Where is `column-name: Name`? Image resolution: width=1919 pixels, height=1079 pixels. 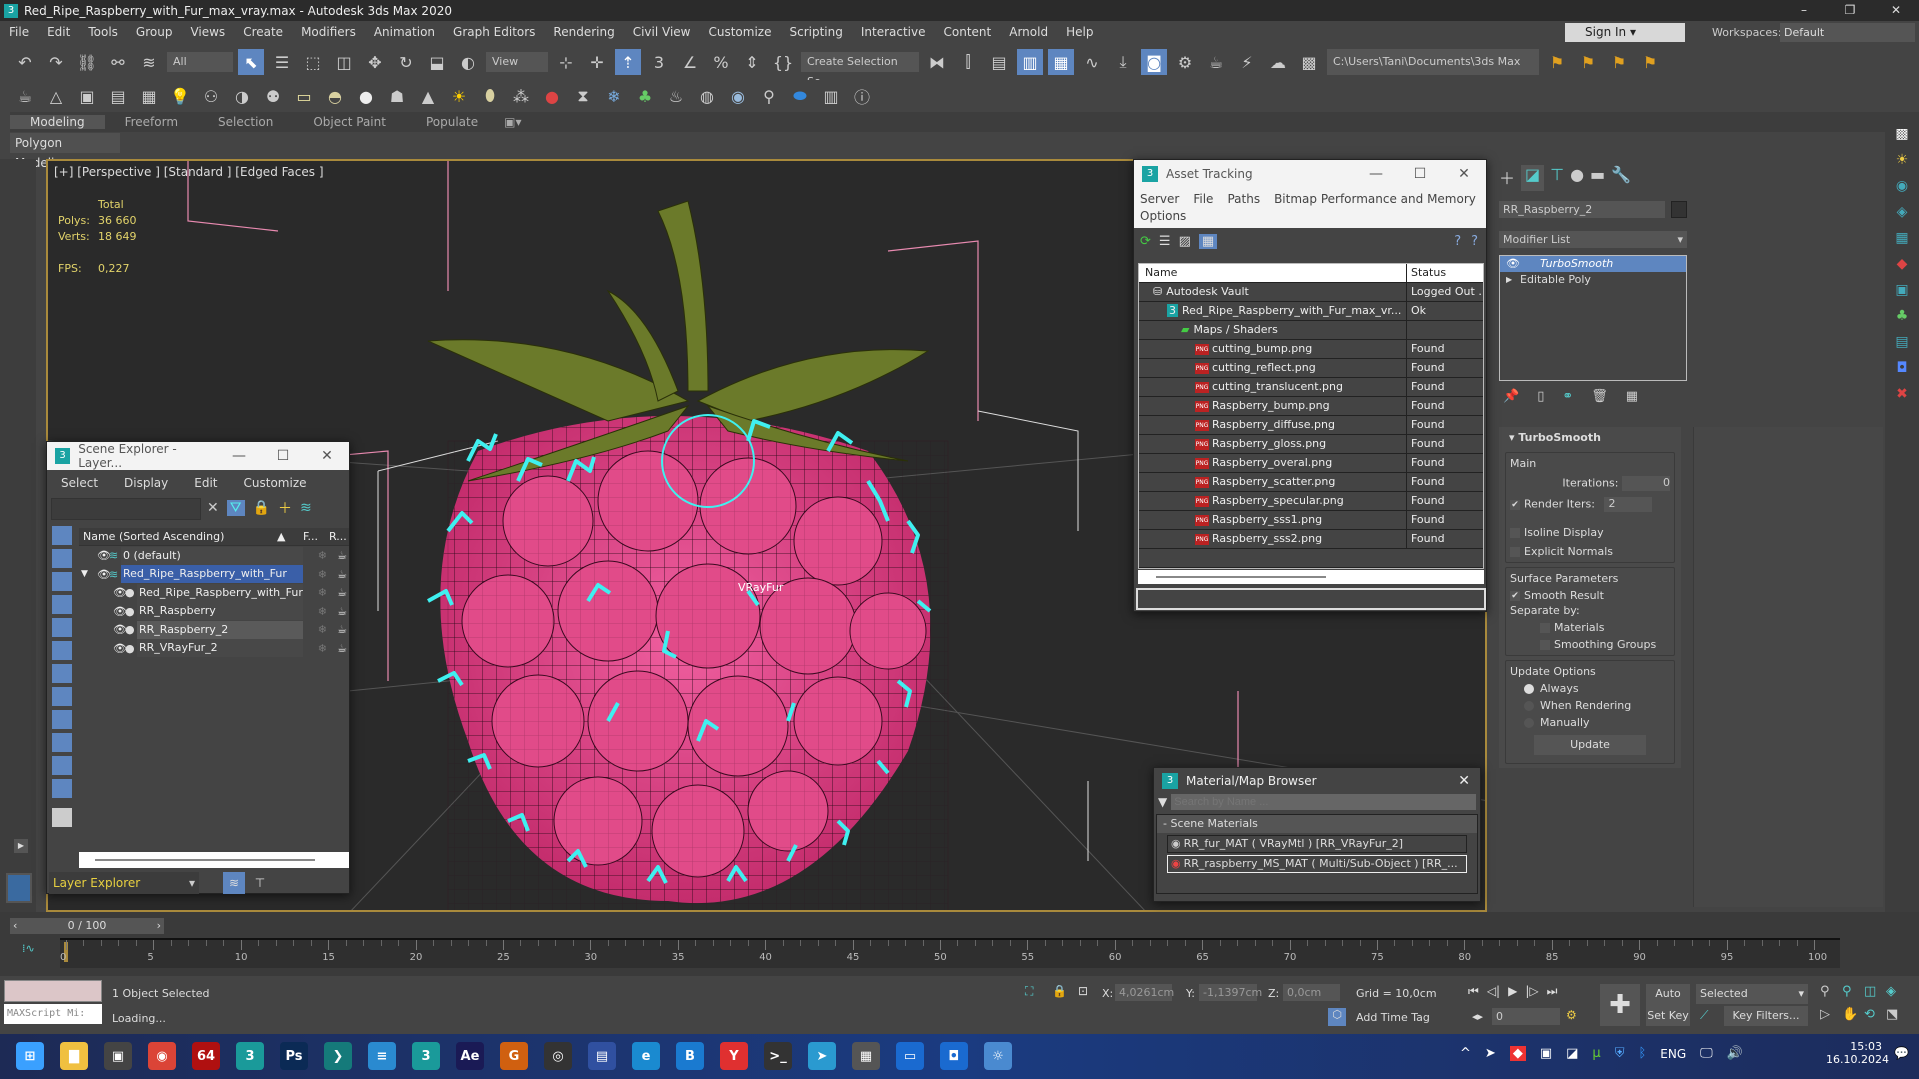
column-name: Name is located at coordinates (1273, 273).